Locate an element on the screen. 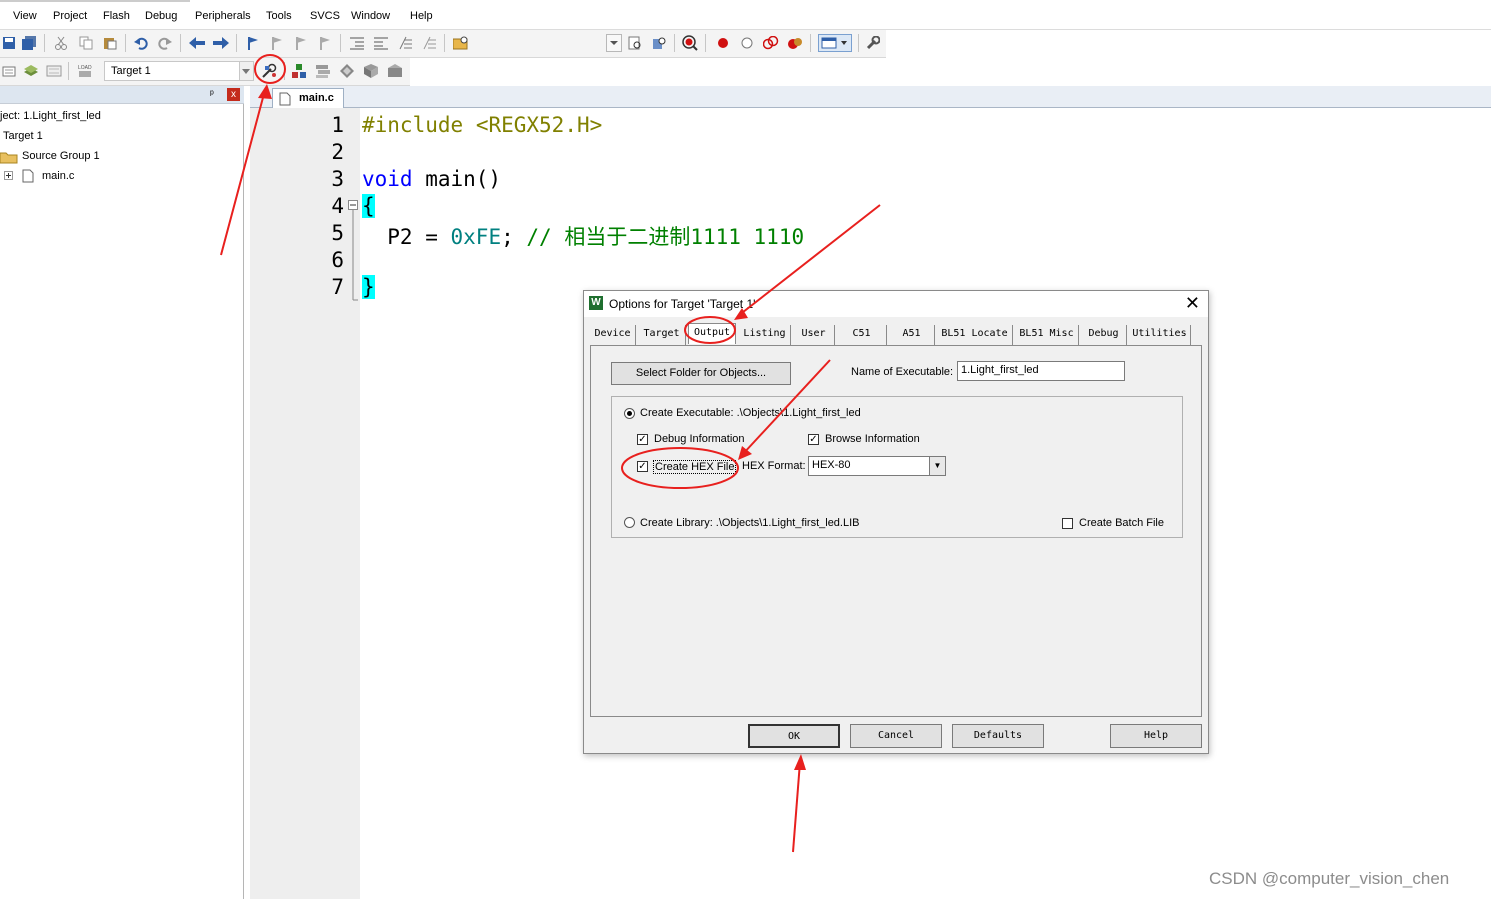  nav-forward-icon is located at coordinates (221, 43).